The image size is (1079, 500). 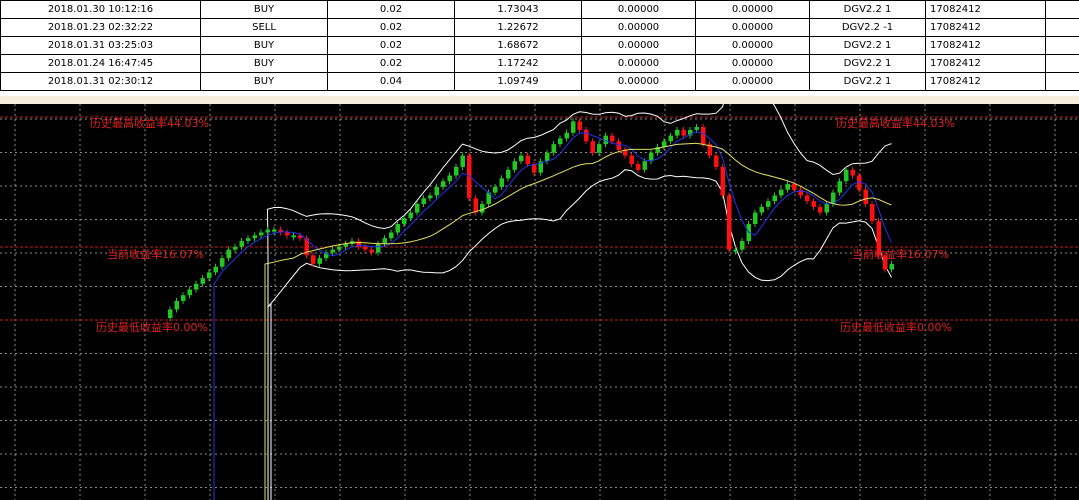 I want to click on cell-price: 1.09749, so click(x=518, y=81).